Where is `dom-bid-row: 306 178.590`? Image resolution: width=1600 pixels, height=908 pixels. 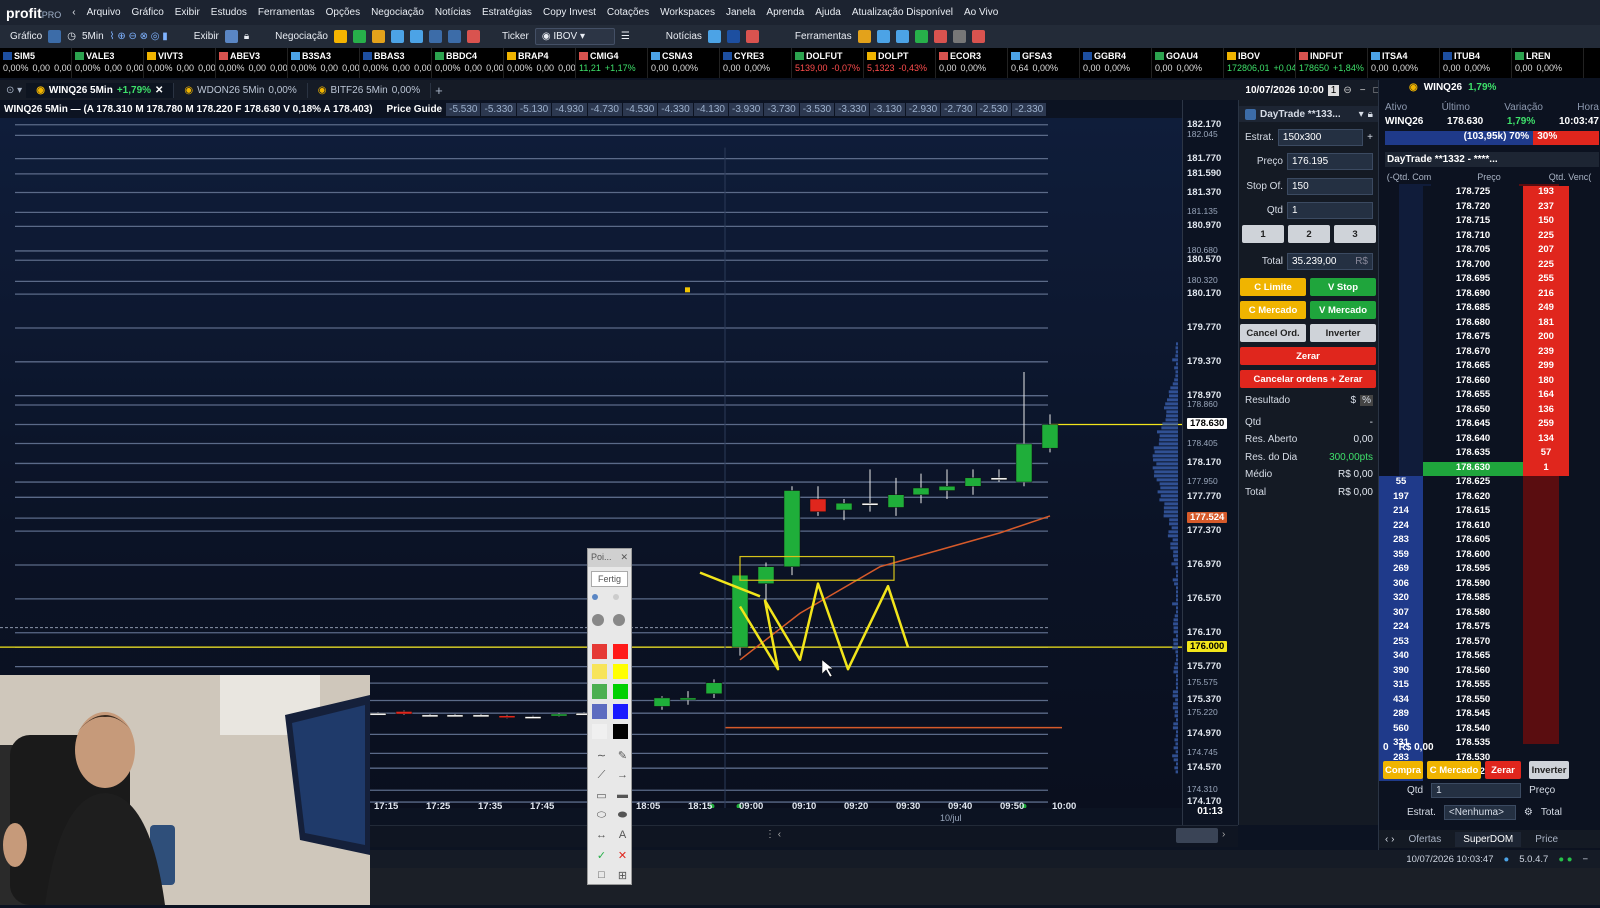
dom-bid-row: 306 178.590 is located at coordinates (1489, 585).